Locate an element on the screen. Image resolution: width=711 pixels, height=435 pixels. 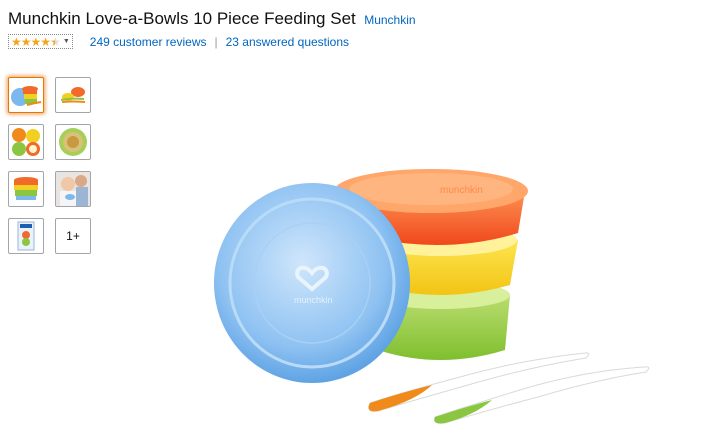
thumbnail-spoons is located at coordinates (73, 95).